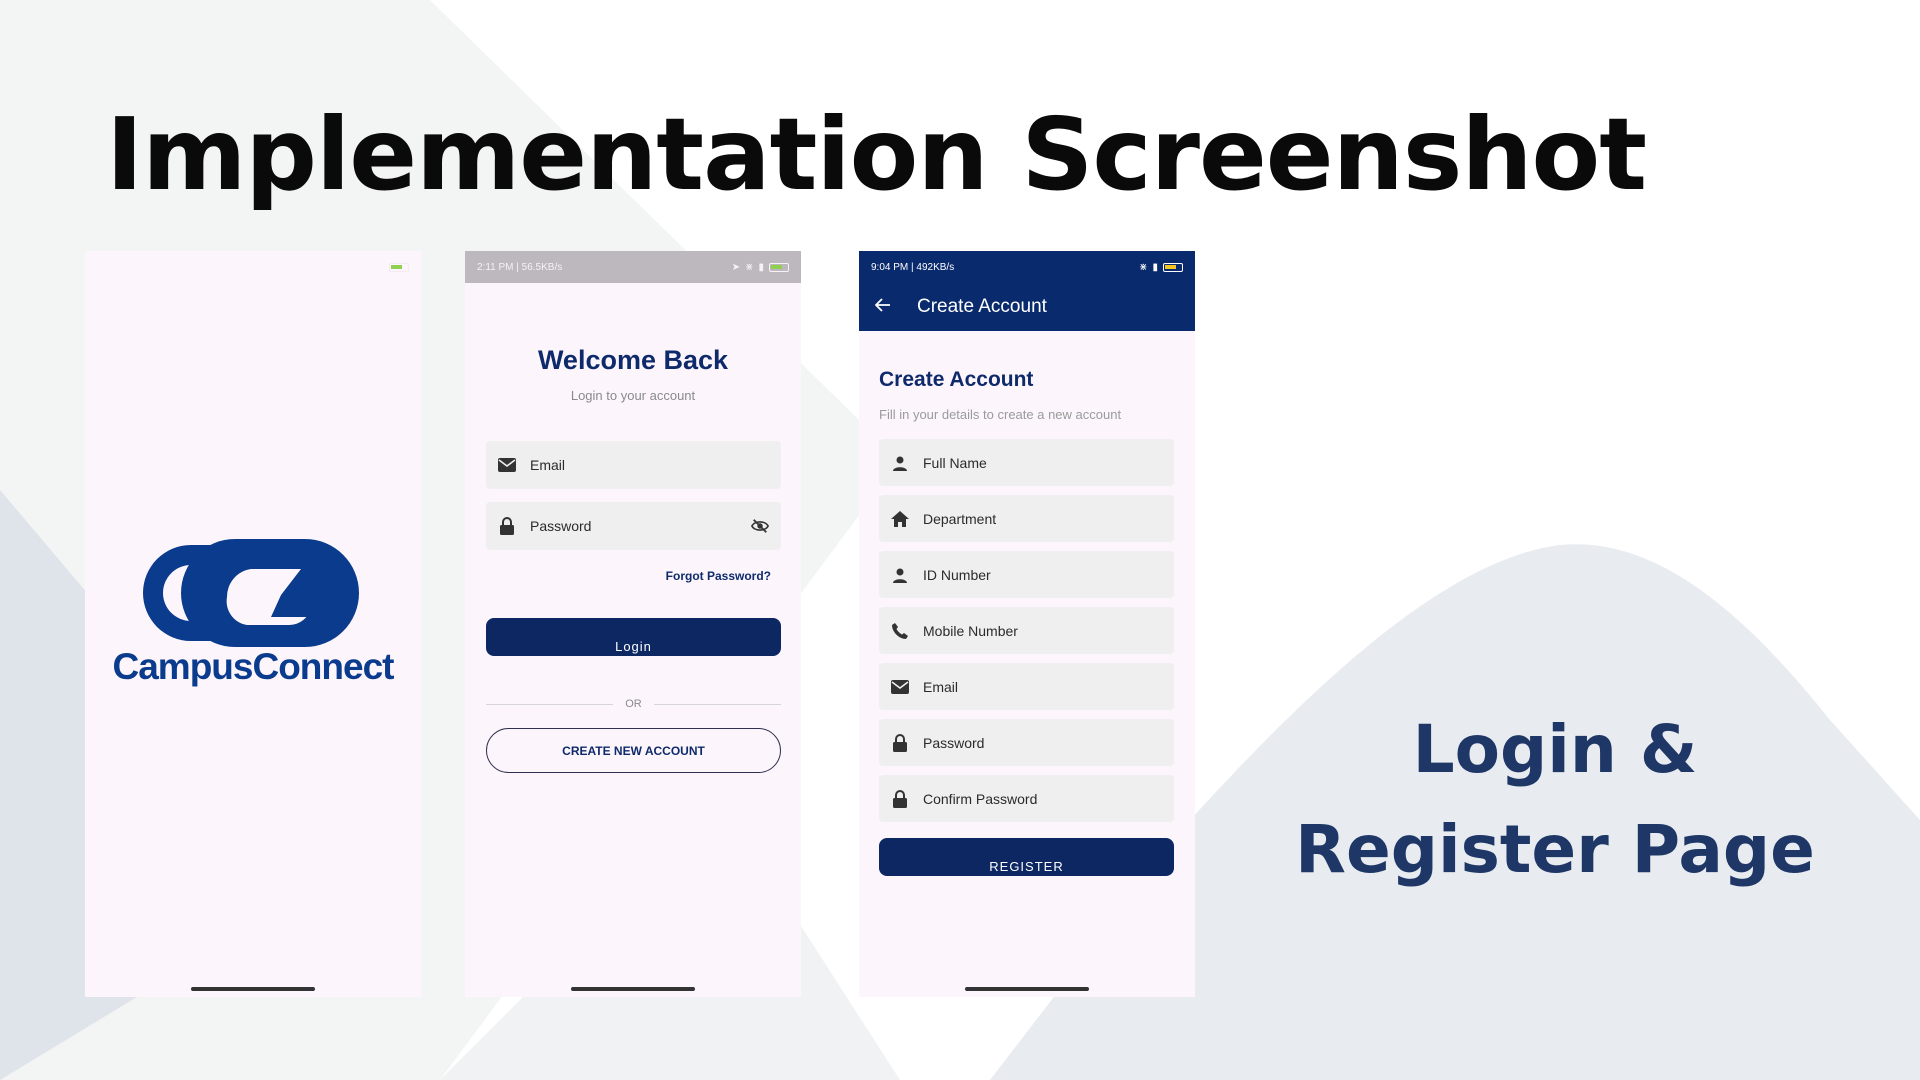  What do you see at coordinates (1026, 462) in the screenshot?
I see `full-name-field: Full Name` at bounding box center [1026, 462].